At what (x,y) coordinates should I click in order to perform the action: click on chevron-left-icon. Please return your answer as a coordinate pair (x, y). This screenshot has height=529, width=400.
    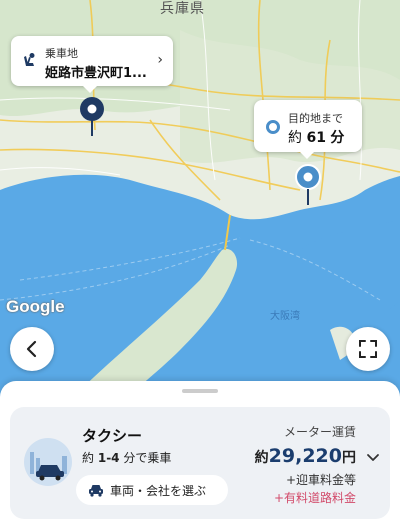
    Looking at the image, I should click on (31, 349).